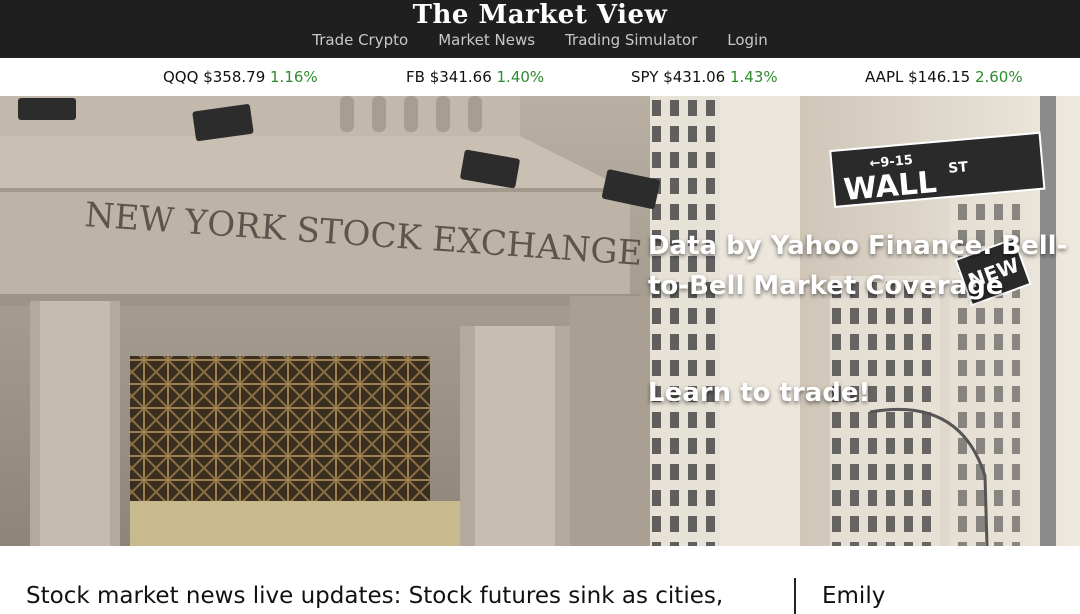 This screenshot has width=1080, height=614. Describe the element at coordinates (854, 596) in the screenshot. I see `user-name: Emily` at that location.